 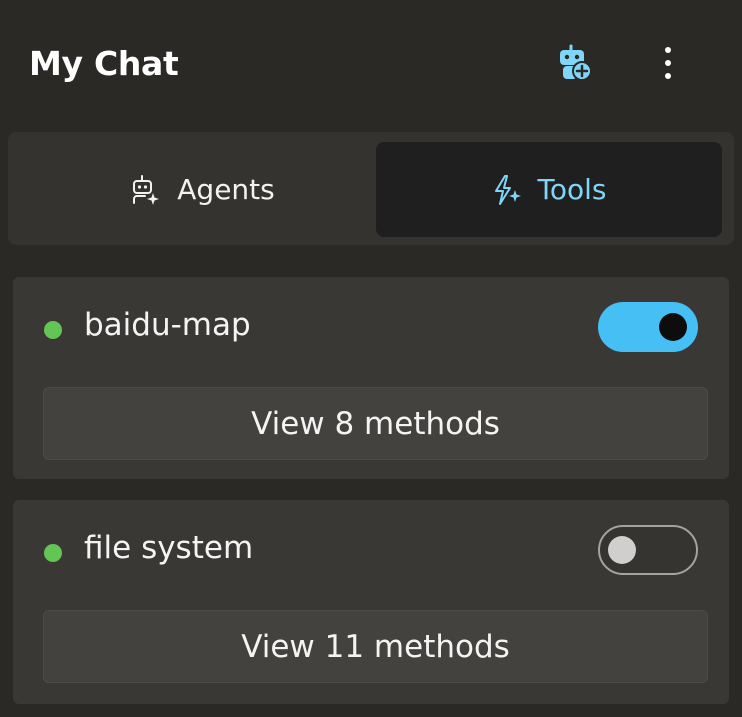 I want to click on view-methods-button: View 8 methods, so click(x=375, y=423).